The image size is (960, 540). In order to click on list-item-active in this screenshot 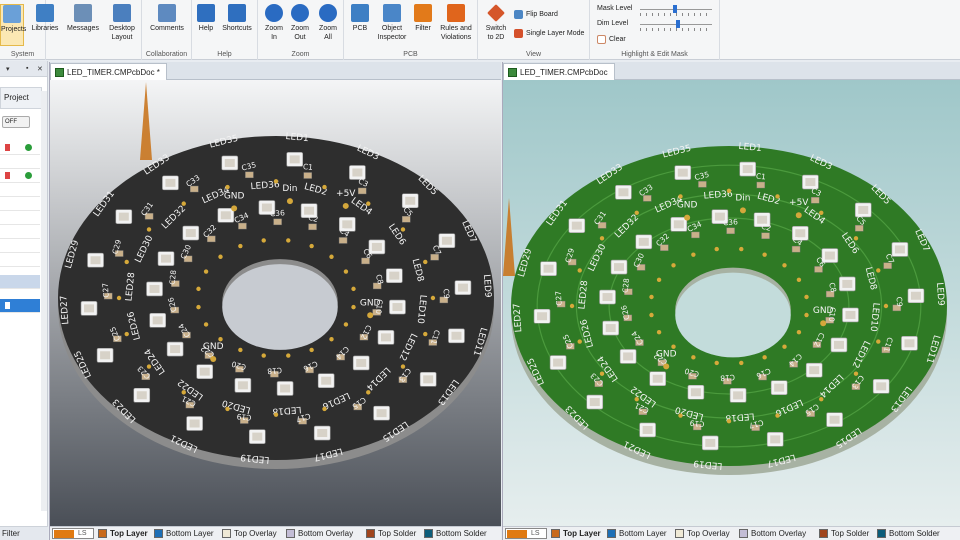, I will do `click(20, 306)`.